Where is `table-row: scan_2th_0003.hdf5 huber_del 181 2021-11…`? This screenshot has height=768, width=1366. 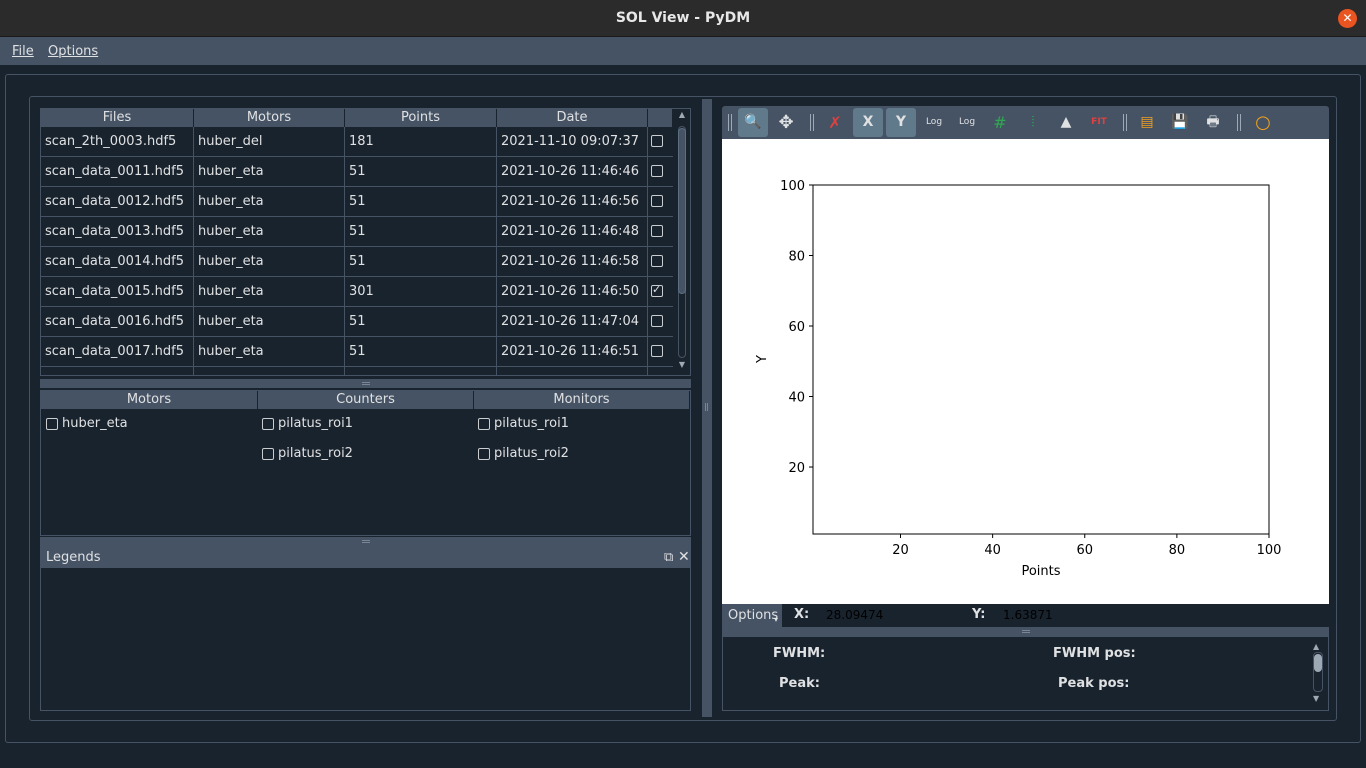 table-row: scan_2th_0003.hdf5 huber_del 181 2021-11… is located at coordinates (357, 142).